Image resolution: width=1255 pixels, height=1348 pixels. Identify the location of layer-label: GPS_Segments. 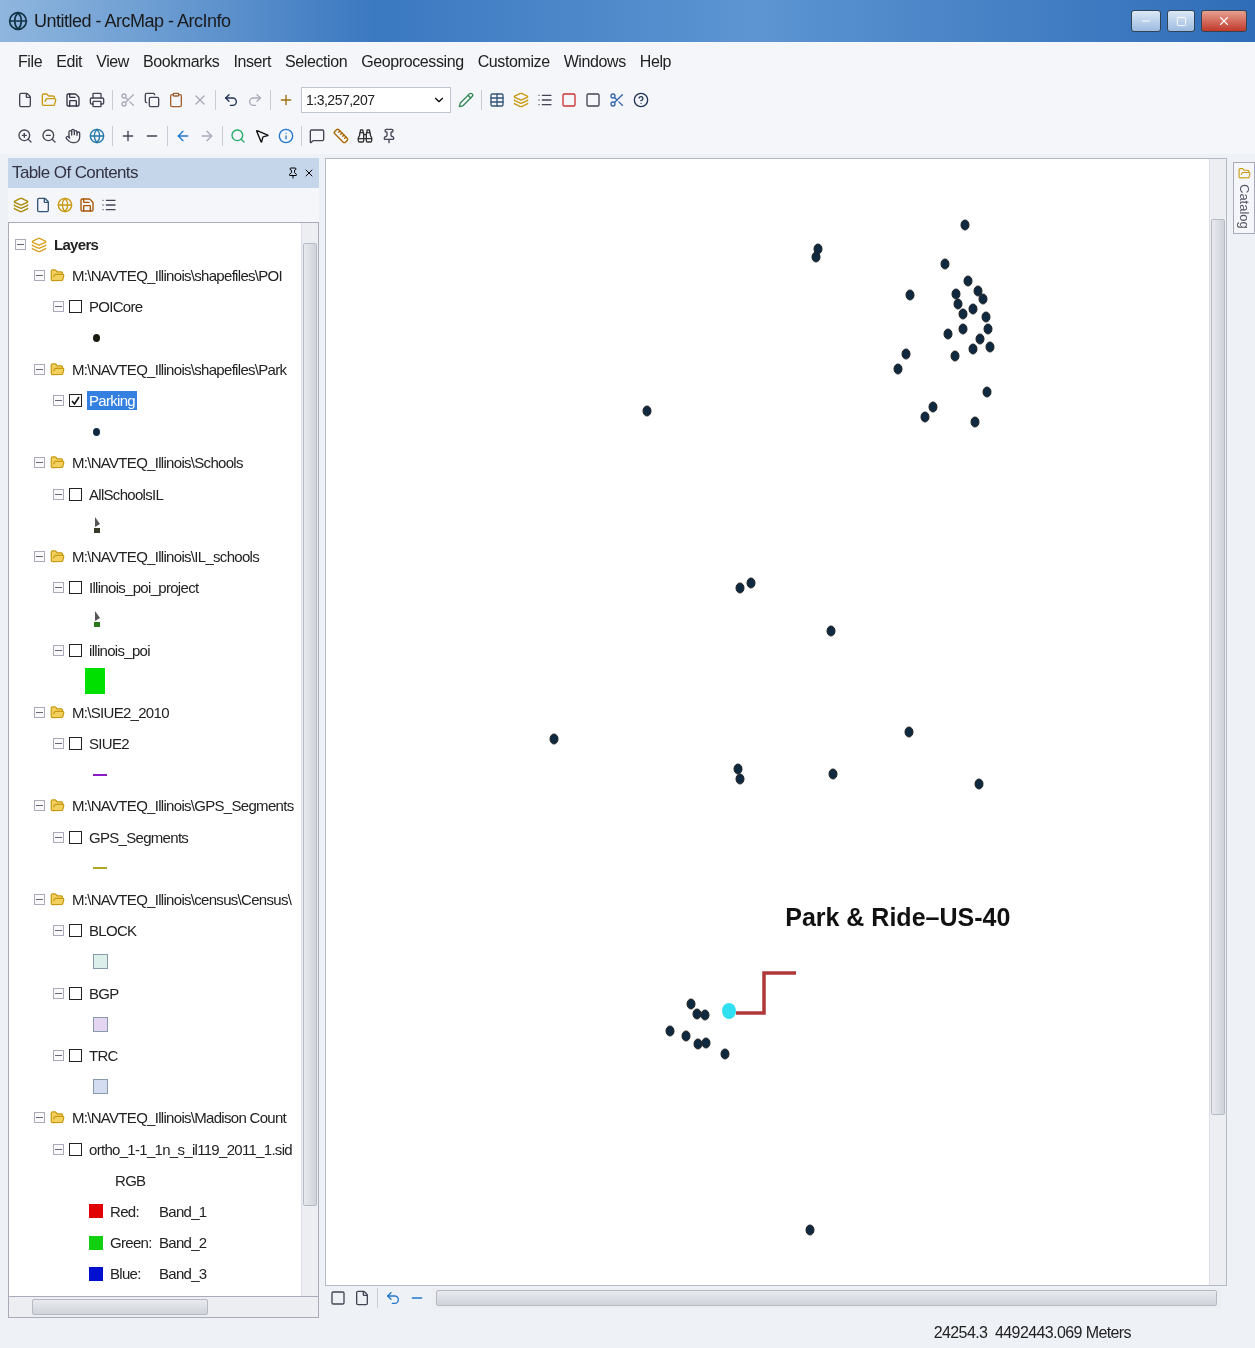
(139, 837).